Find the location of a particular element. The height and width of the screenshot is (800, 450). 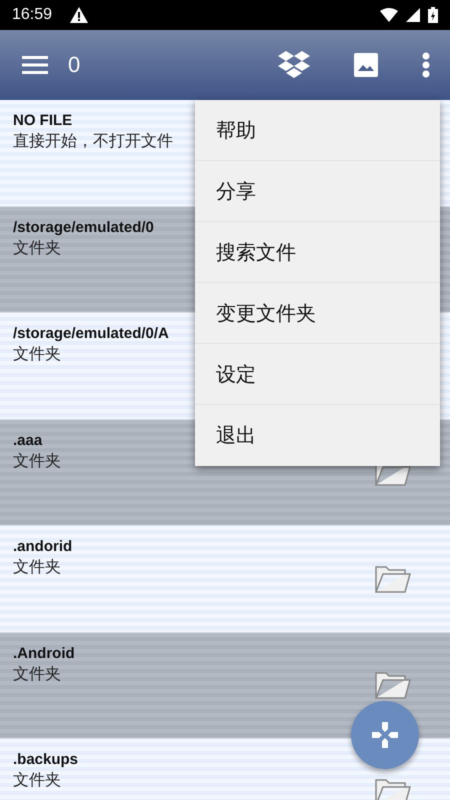

menu-item: 设定 is located at coordinates (317, 374).